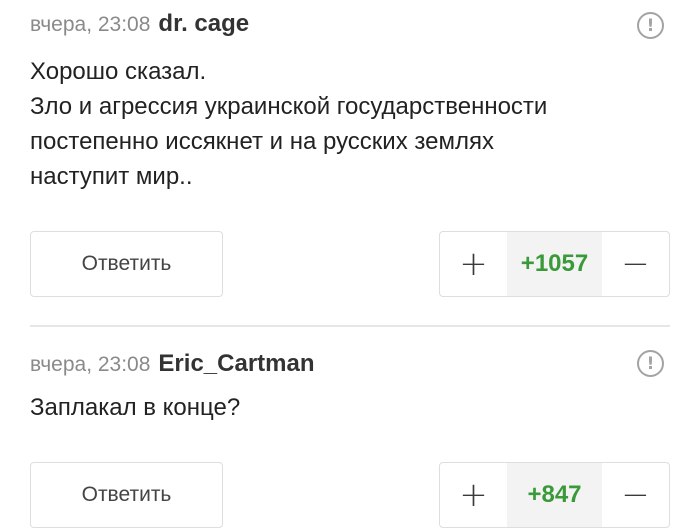  I want to click on comment-text-line: Заплакал в конце?, so click(135, 407).